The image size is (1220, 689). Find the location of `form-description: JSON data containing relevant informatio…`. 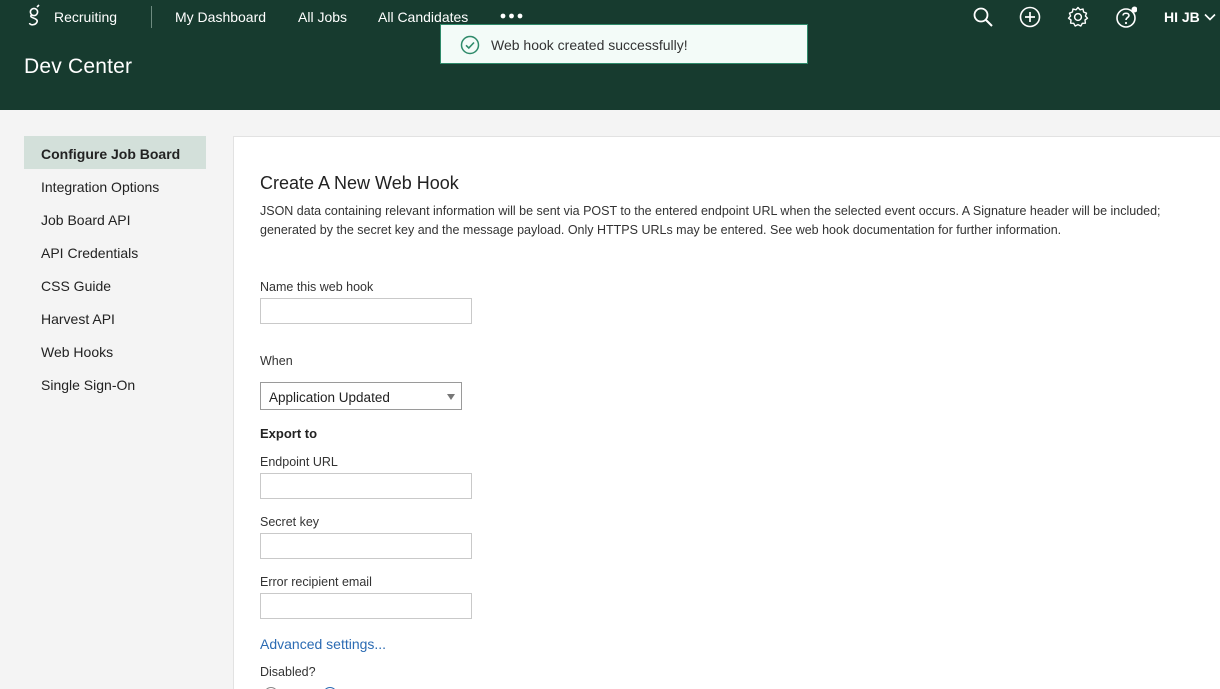

form-description: JSON data containing relevant informatio… is located at coordinates (710, 220).